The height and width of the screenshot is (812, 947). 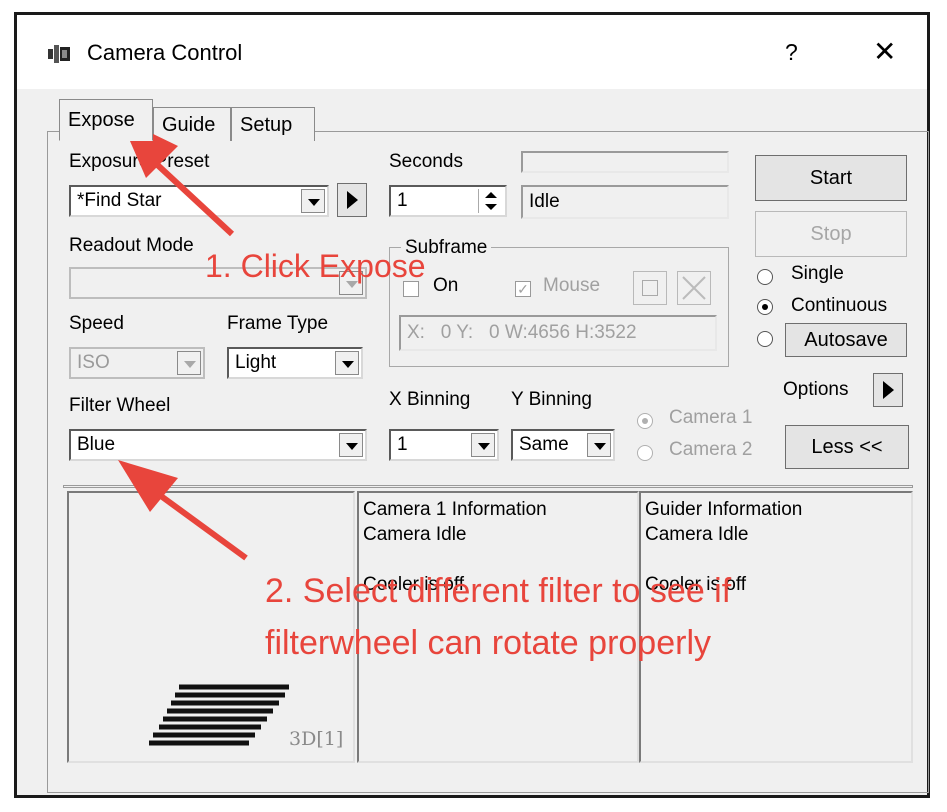 What do you see at coordinates (315, 266) in the screenshot?
I see `annotation-step1: 1. Click Expose` at bounding box center [315, 266].